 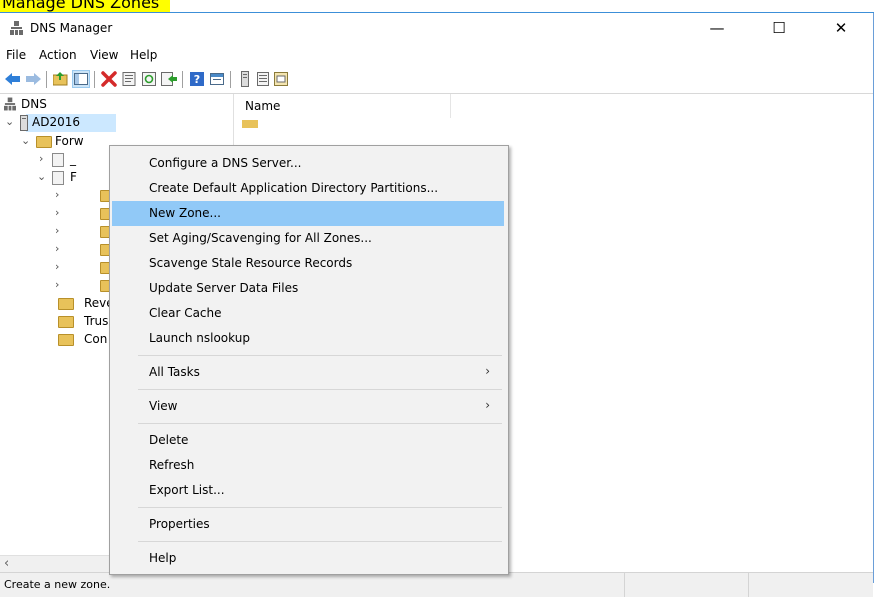 I want to click on menu-item-label: Launch nslookup, so click(x=199, y=338).